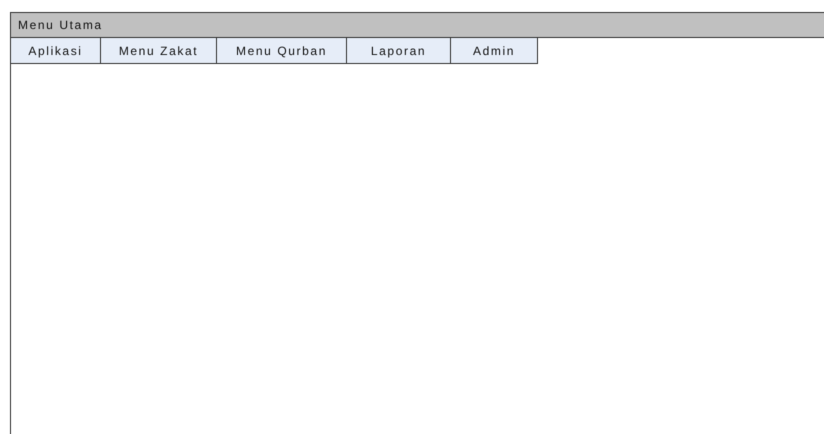 The height and width of the screenshot is (434, 824). What do you see at coordinates (56, 51) in the screenshot?
I see `menu-item: Aplikasi` at bounding box center [56, 51].